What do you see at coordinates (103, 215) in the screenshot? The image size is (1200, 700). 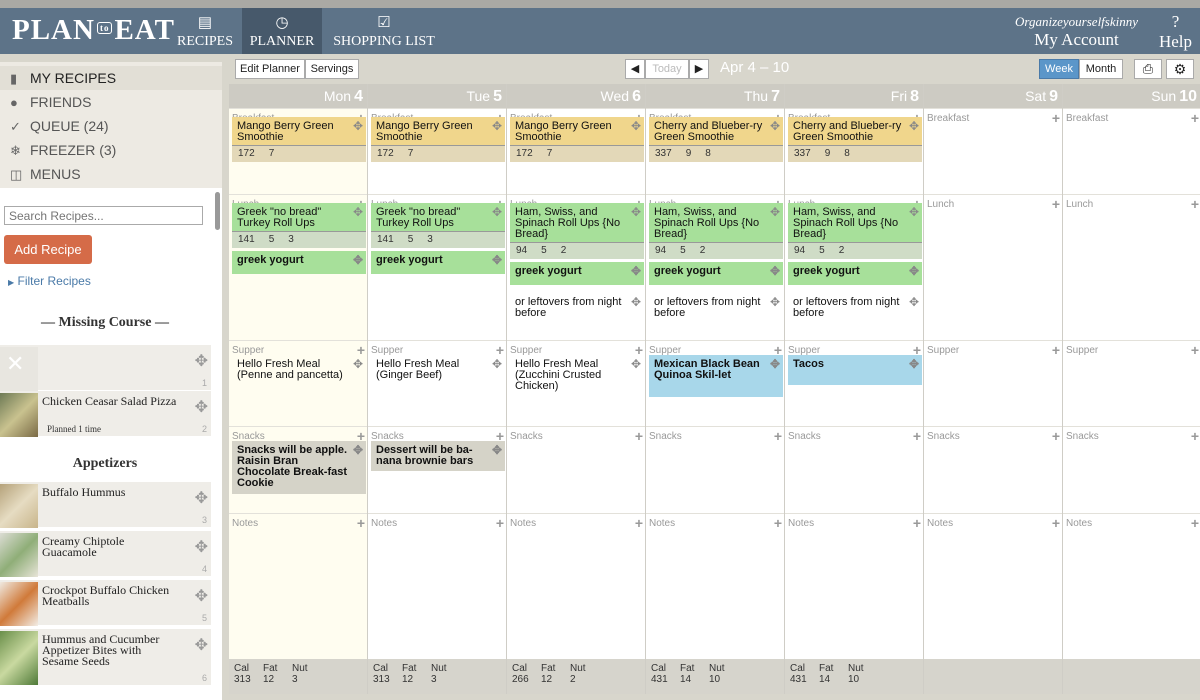 I see `search-recipes-input` at bounding box center [103, 215].